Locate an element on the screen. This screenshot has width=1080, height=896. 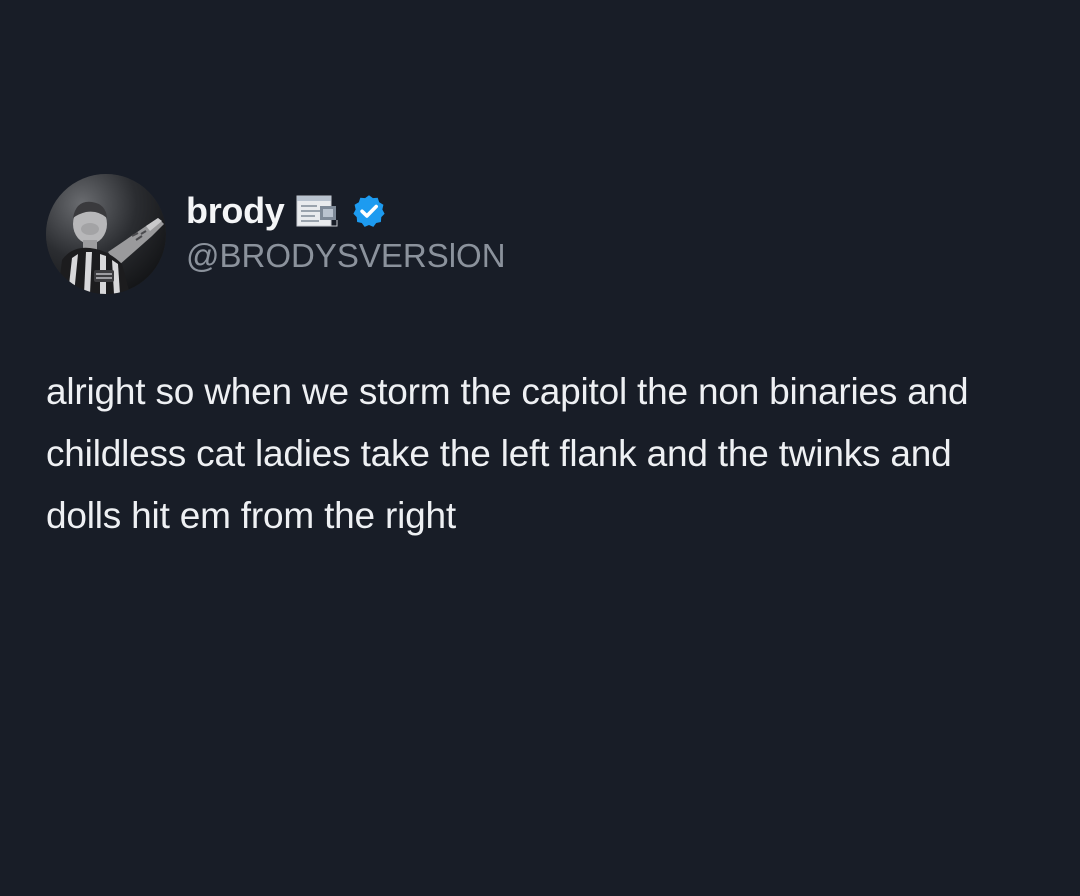
avatar-image is located at coordinates (106, 234).